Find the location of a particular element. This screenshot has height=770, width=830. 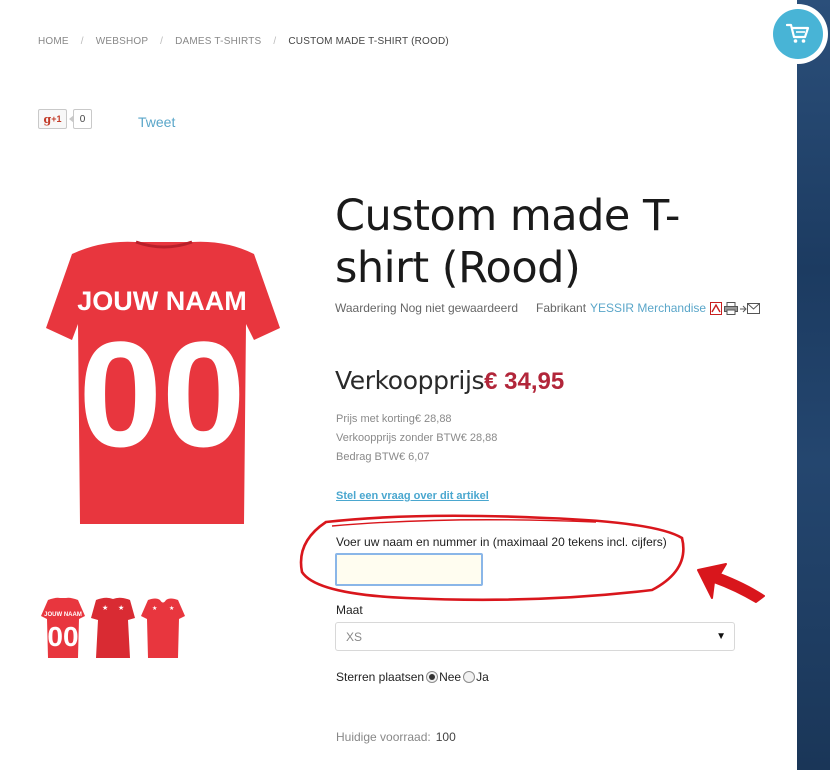

discount-price: Prijs met korting€ 28,88 is located at coordinates (394, 419).